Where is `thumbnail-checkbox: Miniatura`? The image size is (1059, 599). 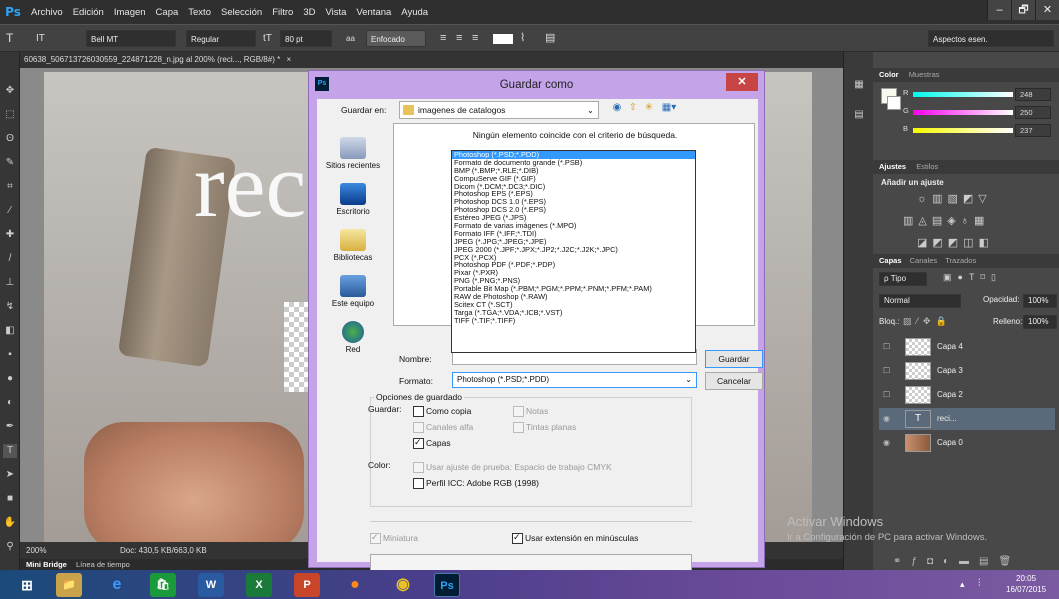
thumbnail-checkbox: Miniatura is located at coordinates (394, 538).